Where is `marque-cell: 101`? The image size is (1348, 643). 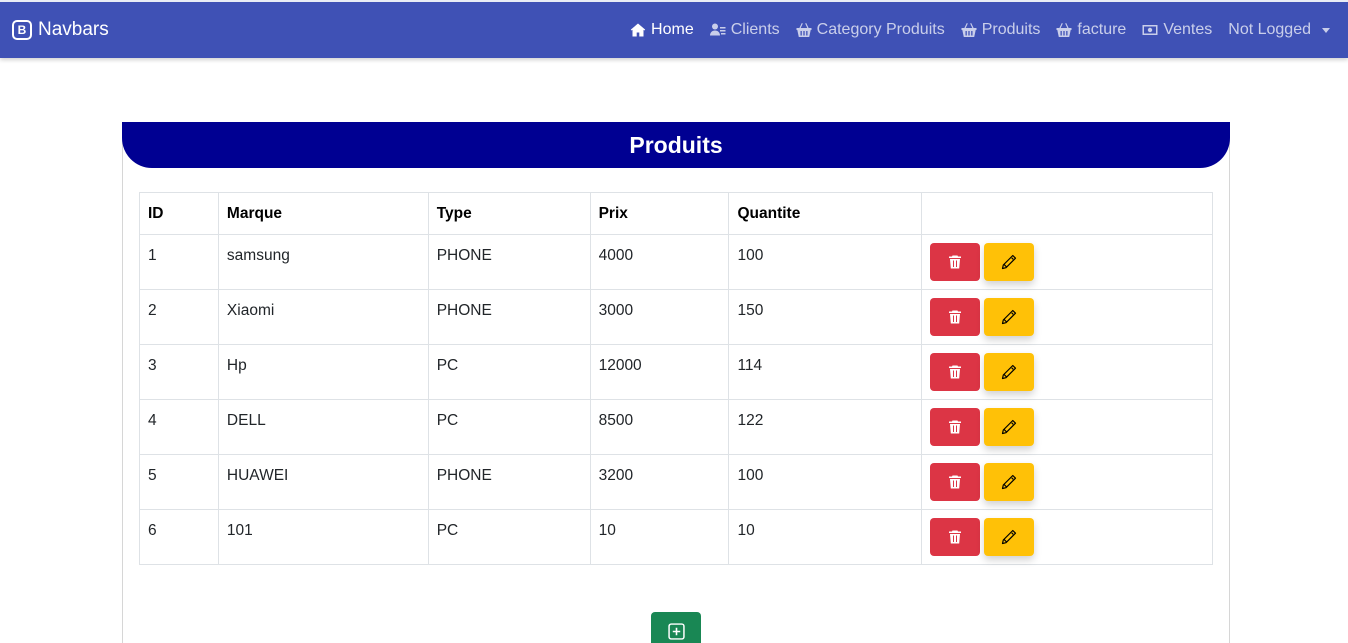 marque-cell: 101 is located at coordinates (323, 537).